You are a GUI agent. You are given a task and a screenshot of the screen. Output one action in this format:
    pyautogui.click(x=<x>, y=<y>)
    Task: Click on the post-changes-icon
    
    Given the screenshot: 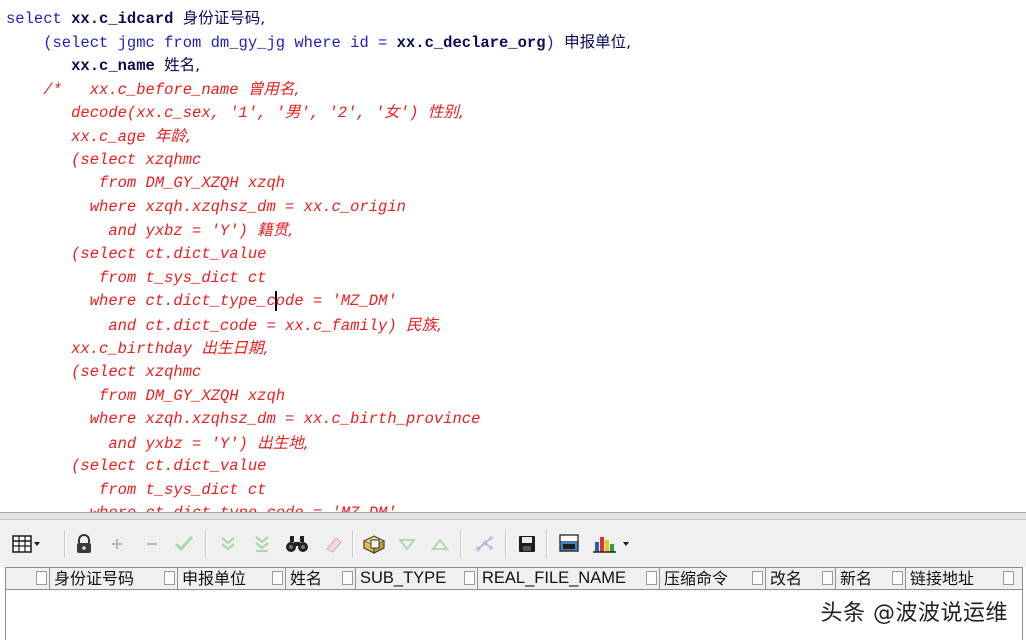 What is the action you would take?
    pyautogui.click(x=184, y=544)
    